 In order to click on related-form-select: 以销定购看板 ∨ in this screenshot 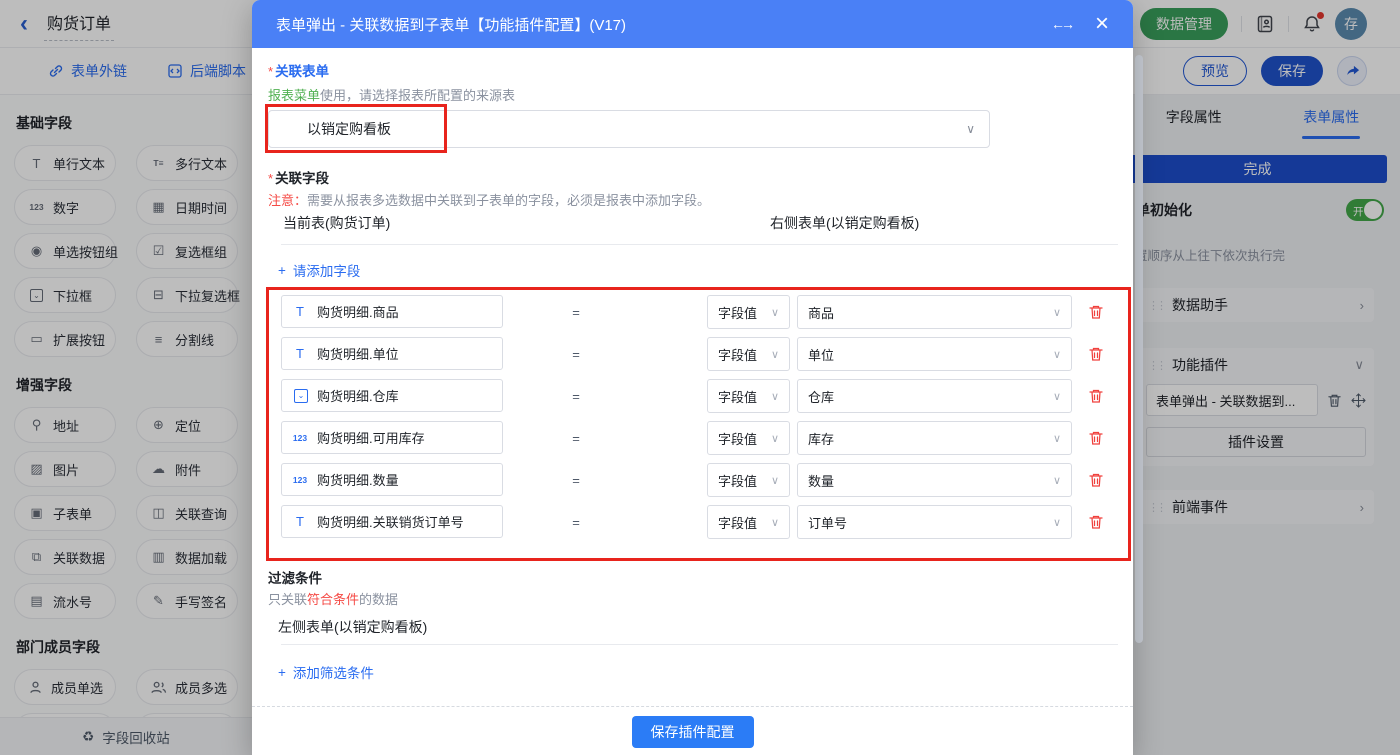, I will do `click(629, 129)`.